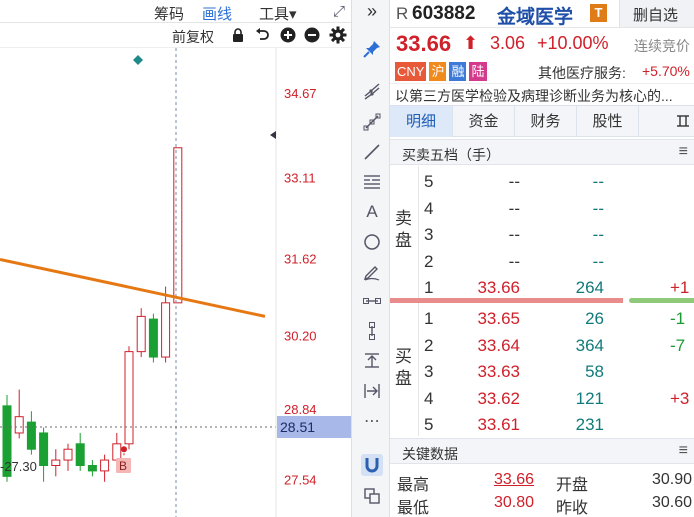 The width and height of the screenshot is (694, 517). What do you see at coordinates (372, 465) in the screenshot?
I see `magnet-icon` at bounding box center [372, 465].